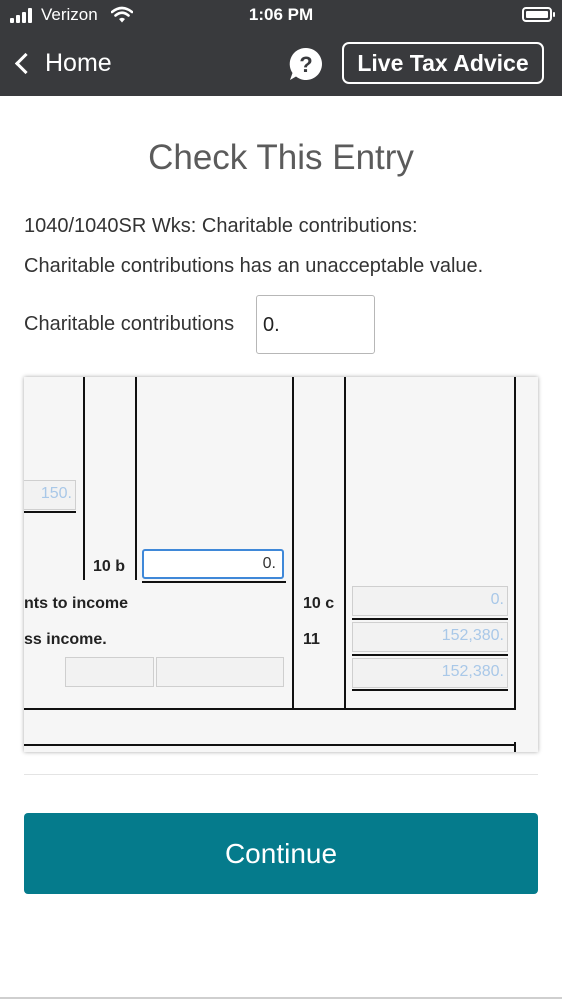 The width and height of the screenshot is (562, 999). What do you see at coordinates (281, 157) in the screenshot?
I see `page-title: Check This Entry` at bounding box center [281, 157].